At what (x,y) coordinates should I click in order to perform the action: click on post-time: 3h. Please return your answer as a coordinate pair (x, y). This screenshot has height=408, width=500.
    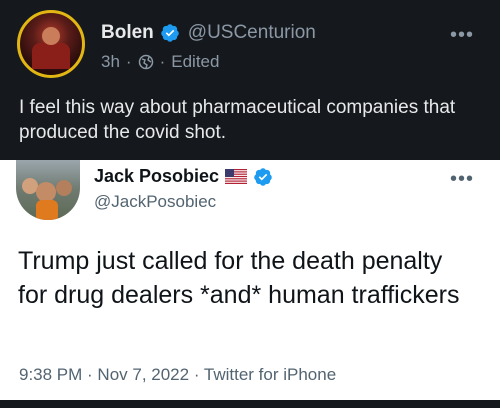
    Looking at the image, I should click on (110, 62).